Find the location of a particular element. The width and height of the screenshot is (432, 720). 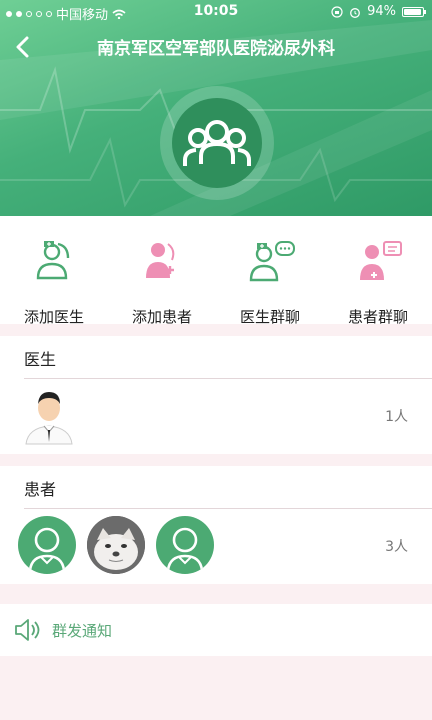

group-avatar is located at coordinates (217, 143).